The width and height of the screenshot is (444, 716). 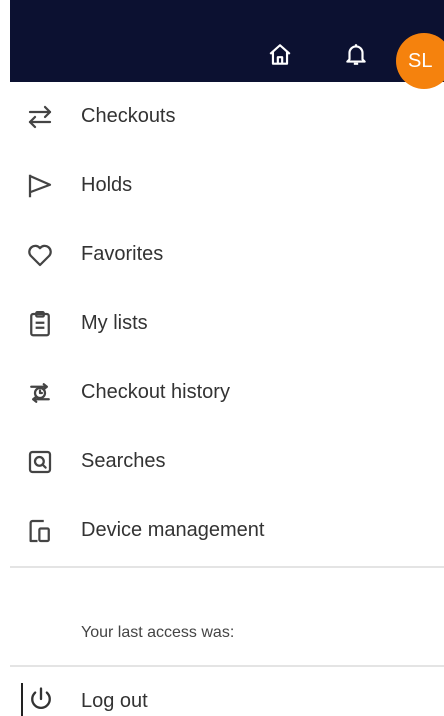 What do you see at coordinates (40, 531) in the screenshot?
I see `devices-icon` at bounding box center [40, 531].